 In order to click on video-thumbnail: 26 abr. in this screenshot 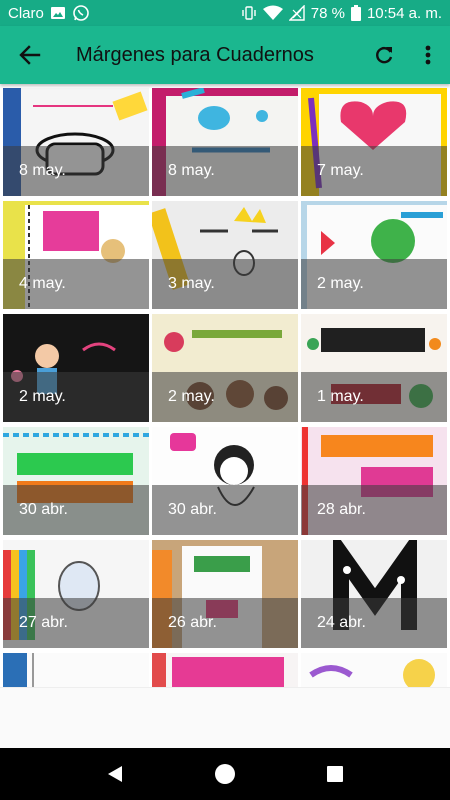, I will do `click(225, 594)`.